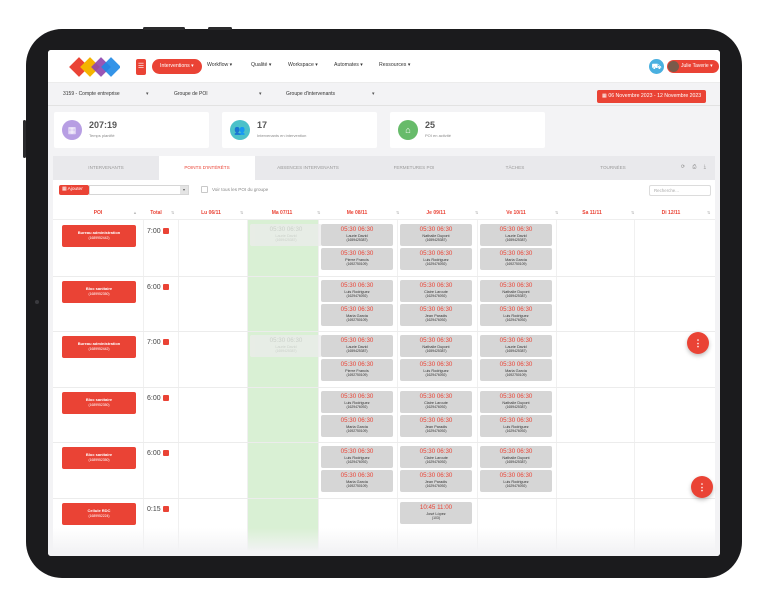 This screenshot has height=608, width=768. Describe the element at coordinates (384, 542) in the screenshot. I see `bottom-fade` at that location.